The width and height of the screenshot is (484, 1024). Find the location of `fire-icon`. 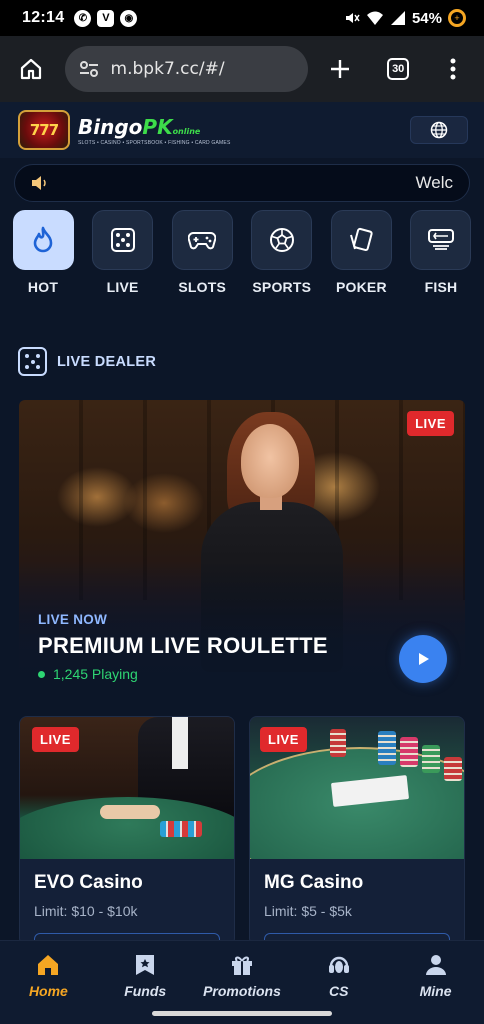

fire-icon is located at coordinates (43, 239).